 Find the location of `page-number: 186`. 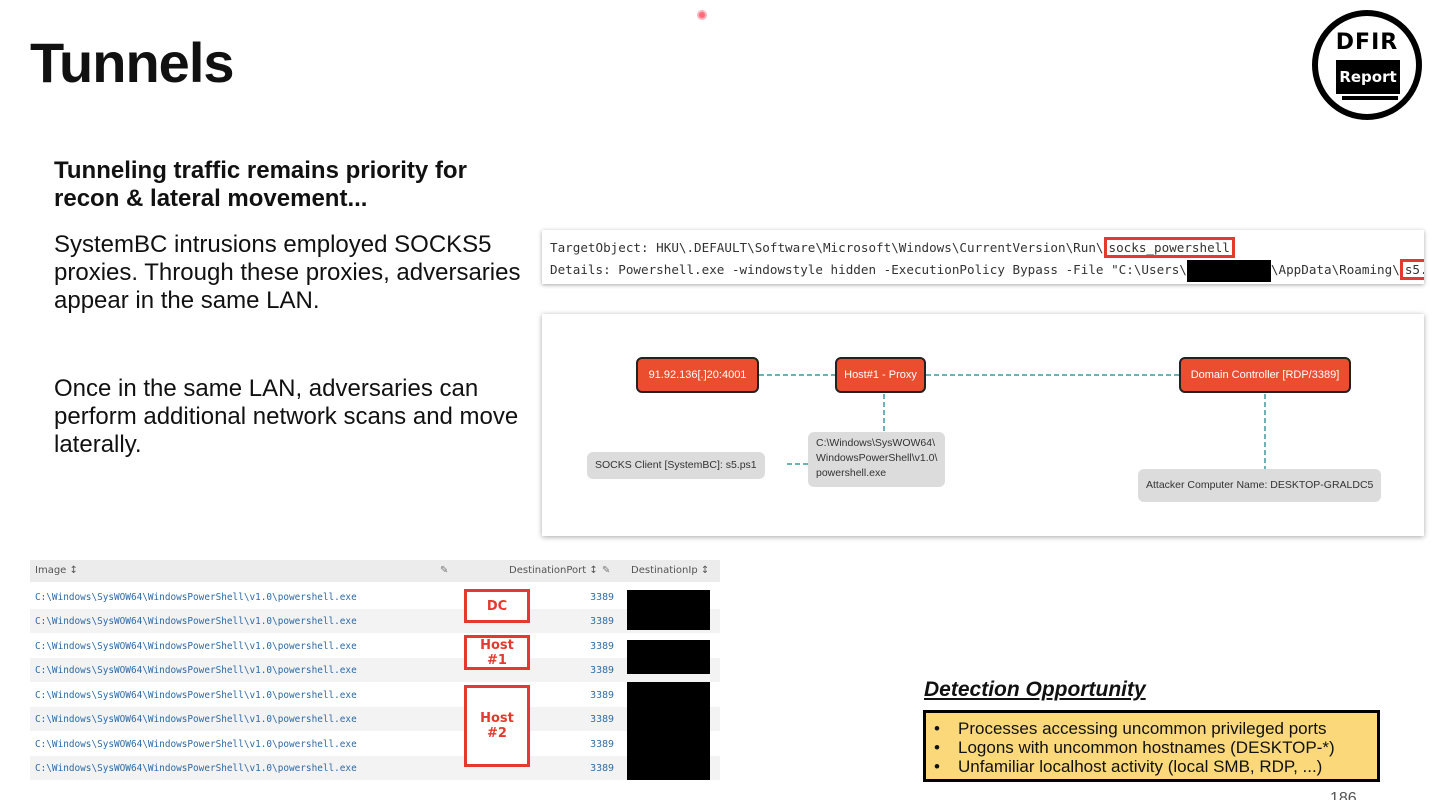

page-number: 186 is located at coordinates (1343, 795).